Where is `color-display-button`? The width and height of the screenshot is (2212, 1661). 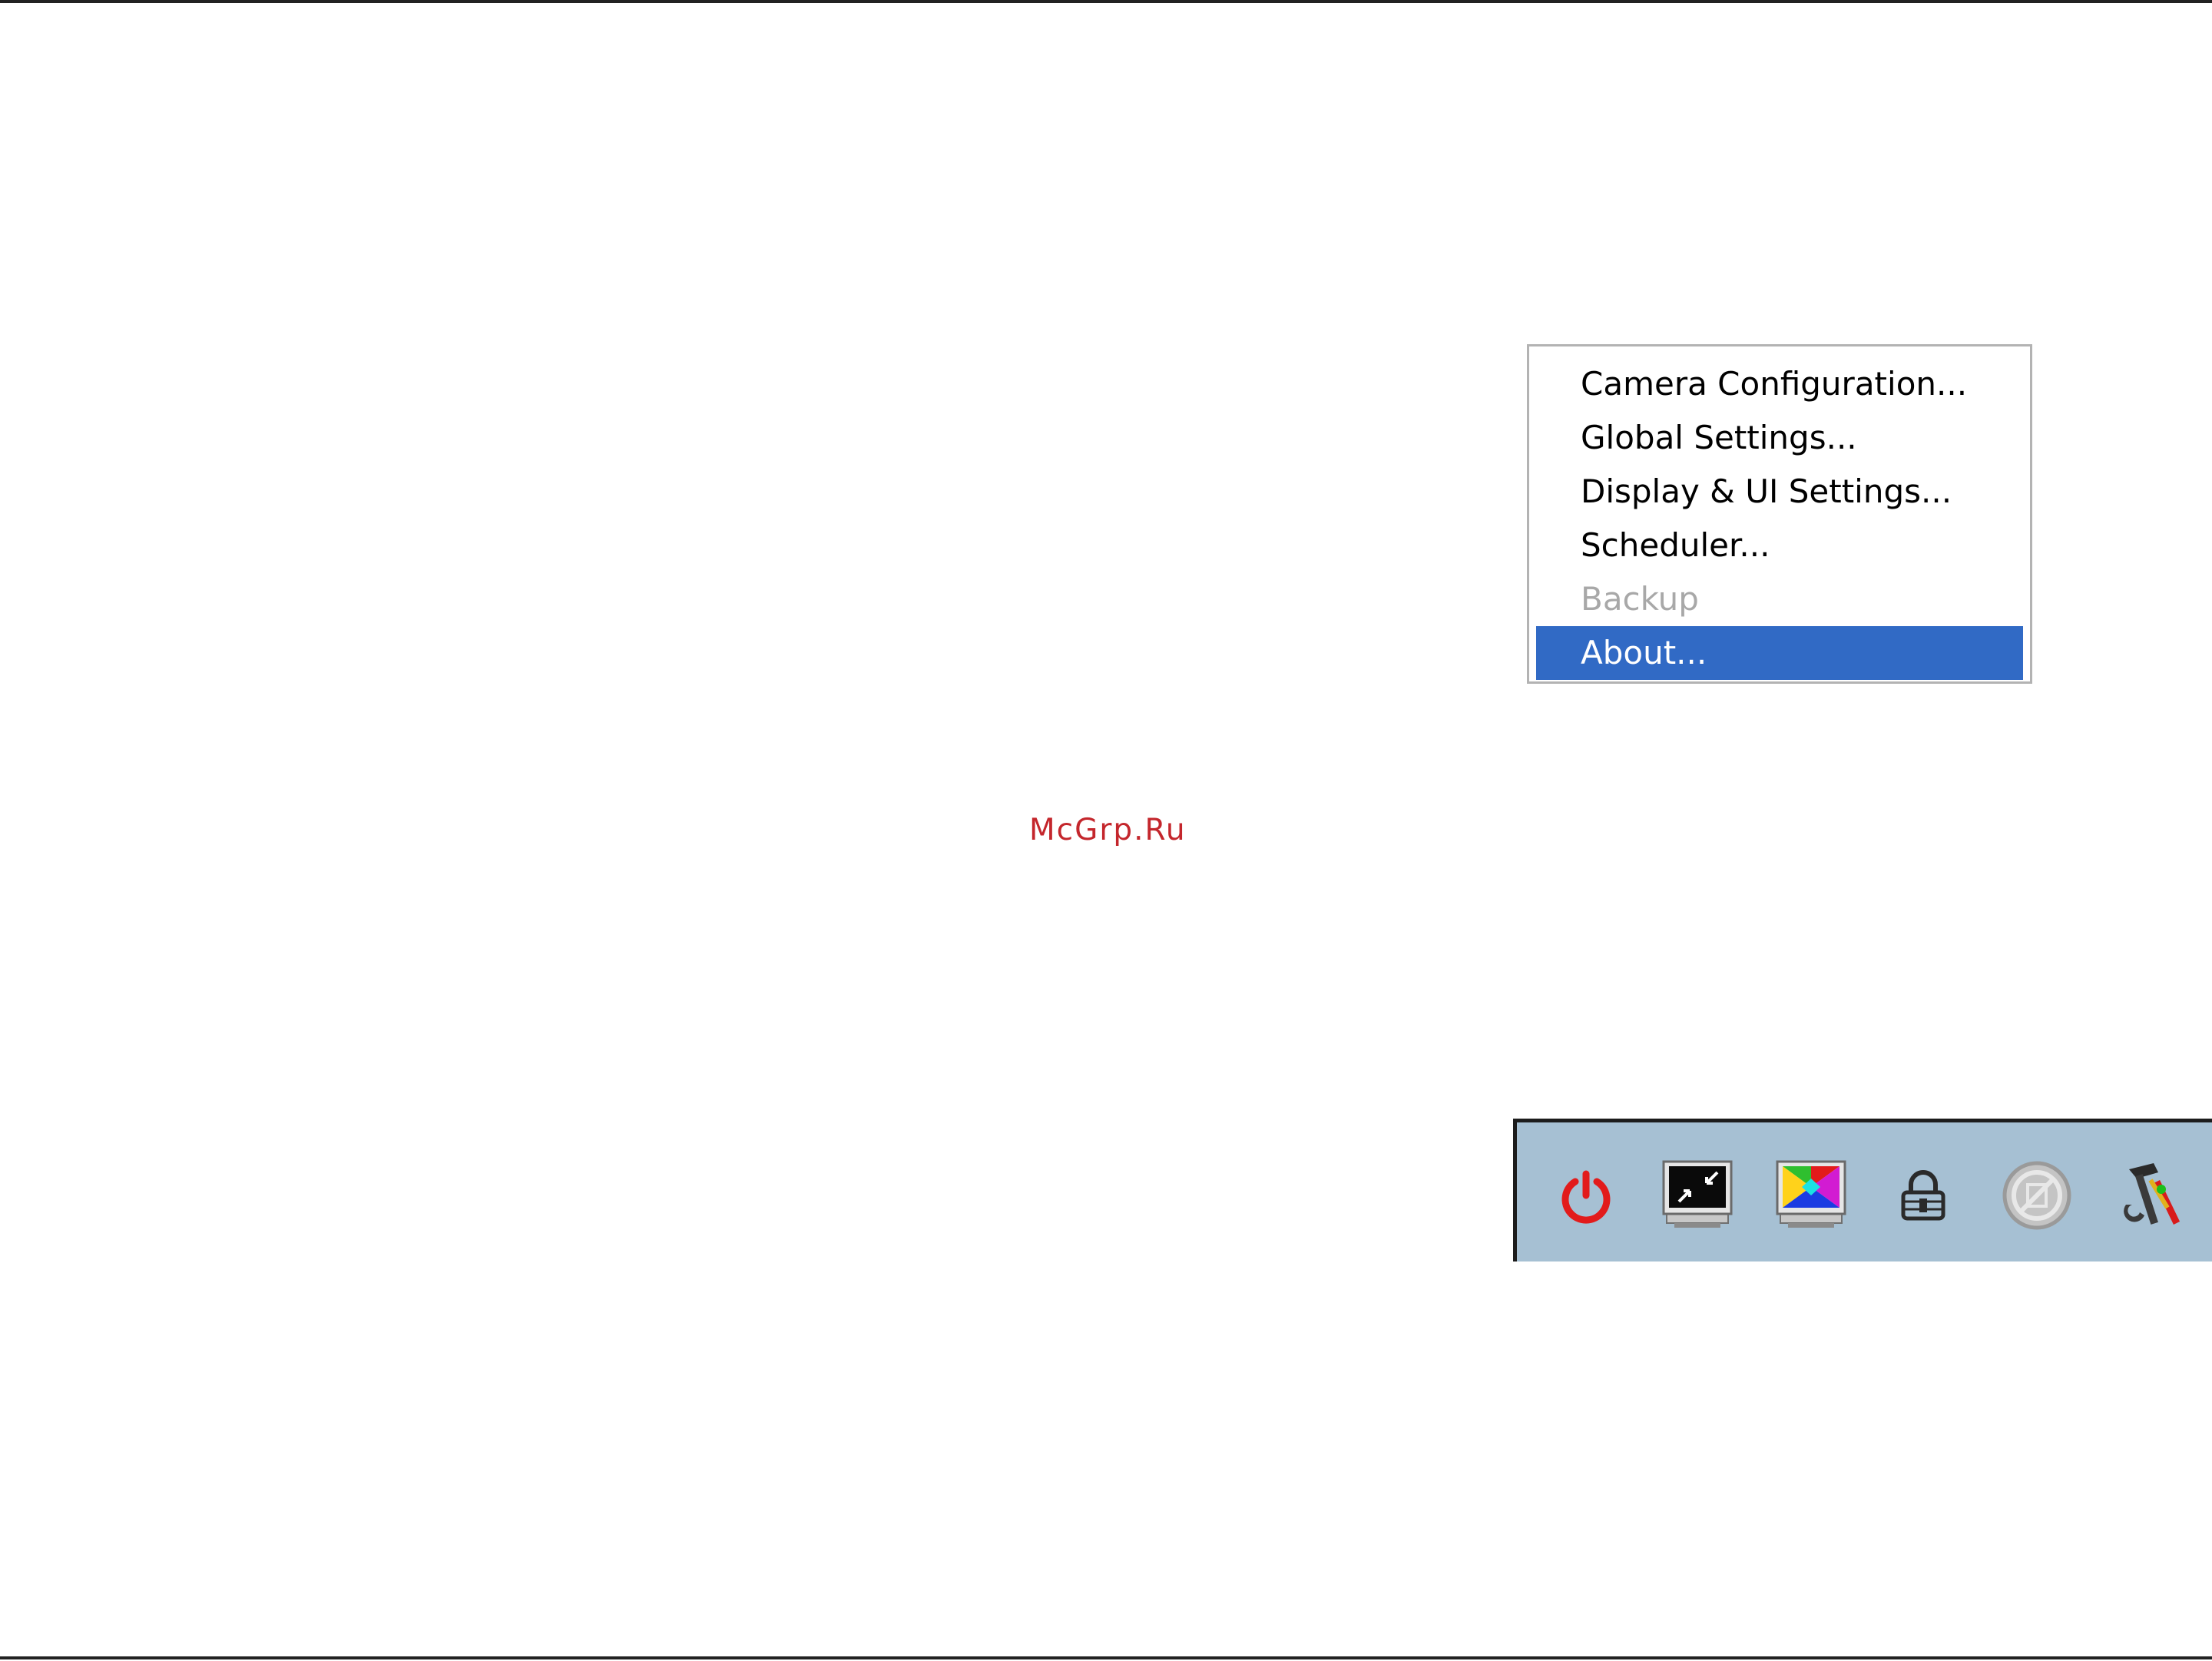
color-display-button is located at coordinates (1811, 1195).